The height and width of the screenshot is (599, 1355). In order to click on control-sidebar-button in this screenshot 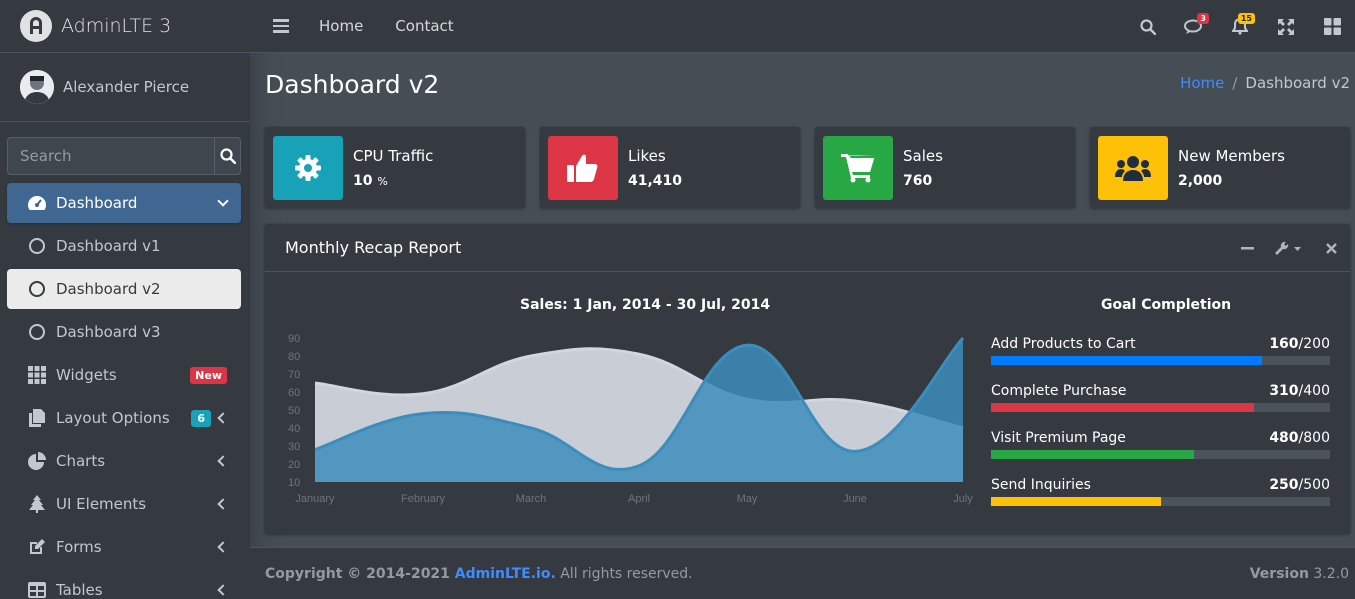, I will do `click(1332, 26)`.